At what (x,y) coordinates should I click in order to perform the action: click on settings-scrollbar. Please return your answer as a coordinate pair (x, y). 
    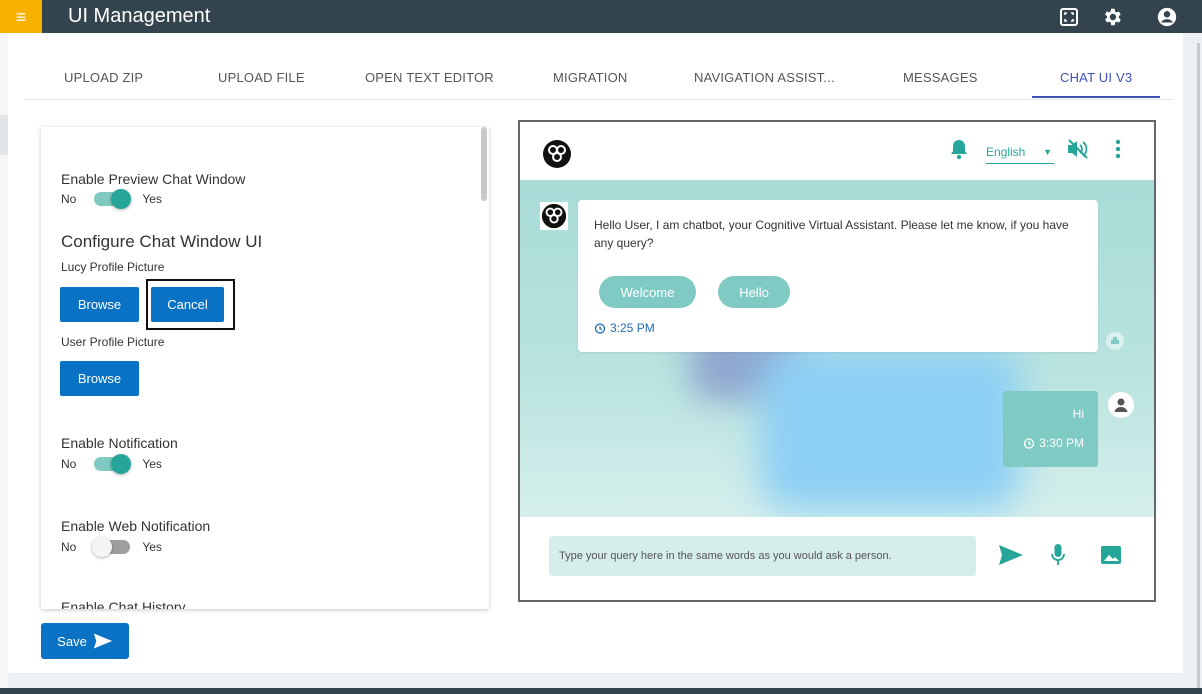
    Looking at the image, I should click on (484, 164).